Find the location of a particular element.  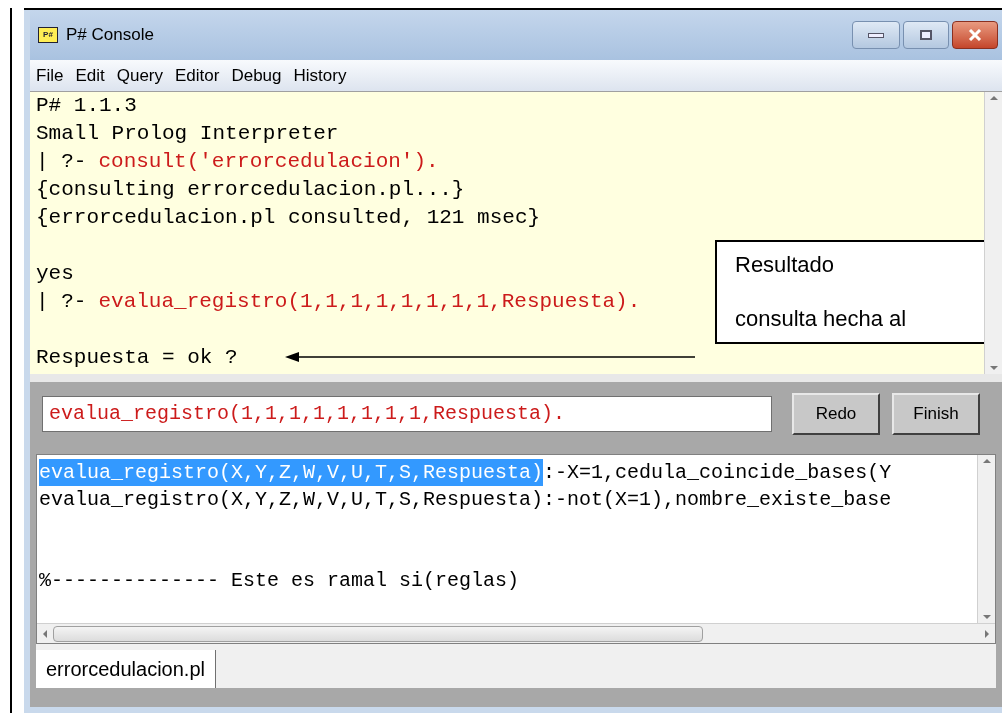

minimize-button is located at coordinates (876, 35).